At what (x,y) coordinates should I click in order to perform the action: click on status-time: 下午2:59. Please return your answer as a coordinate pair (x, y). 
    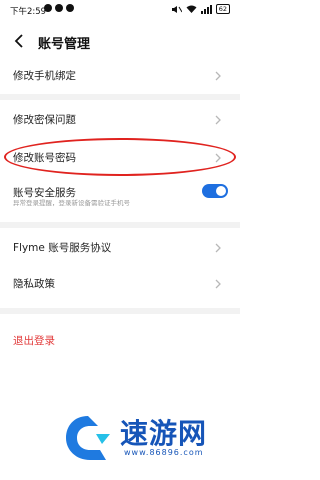
    Looking at the image, I should click on (28, 12).